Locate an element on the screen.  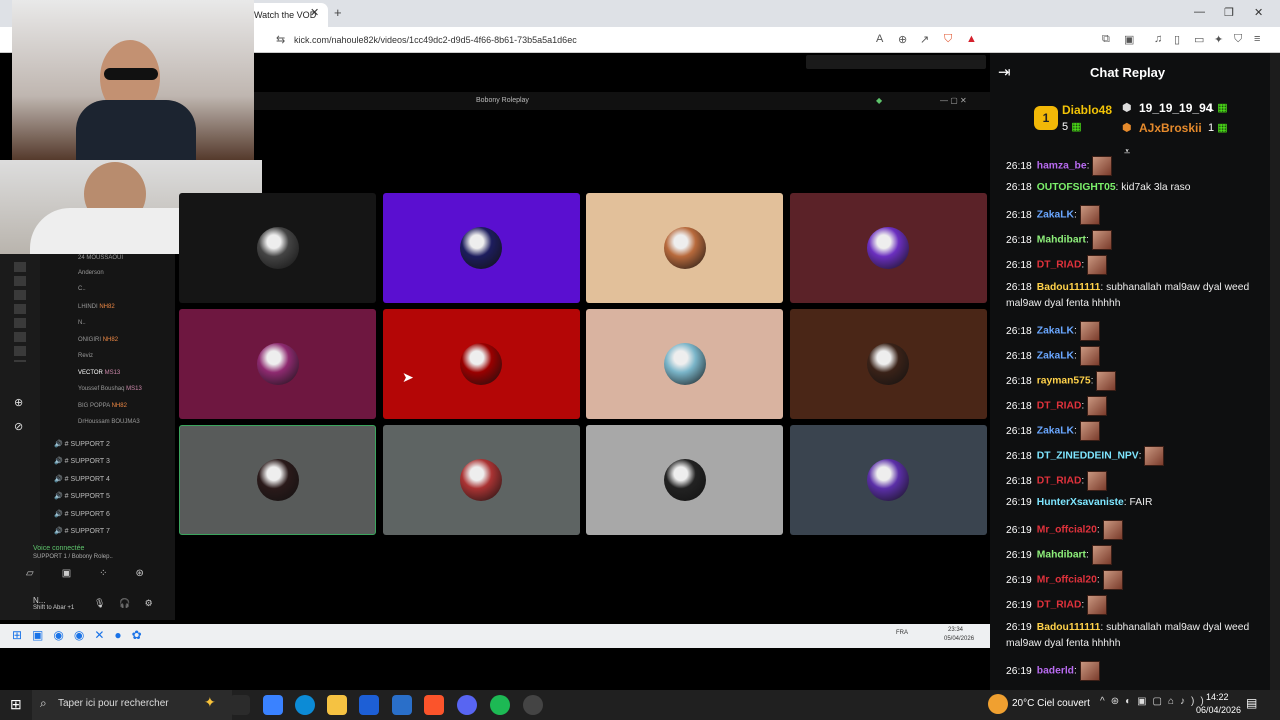
new-tab-icon: + is located at coordinates (338, 12).